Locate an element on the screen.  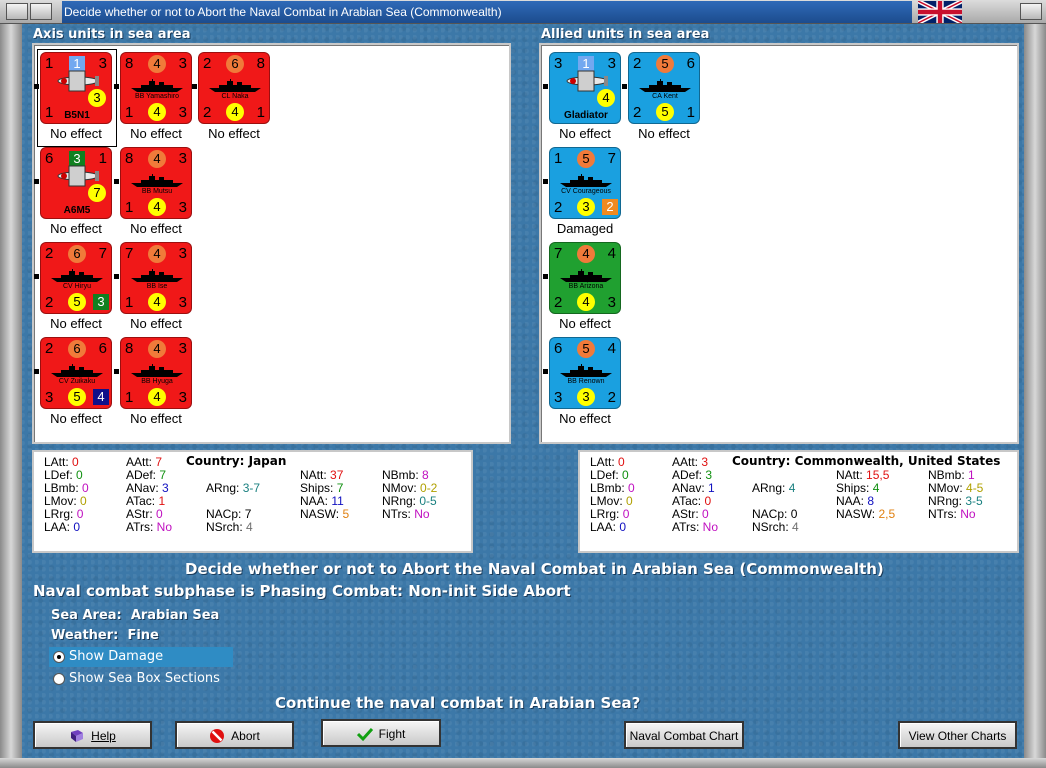
unit-counter-cv-courageous: 1 7 5 CV Courageous 2 3 2 Damaged is located at coordinates (583, 193).